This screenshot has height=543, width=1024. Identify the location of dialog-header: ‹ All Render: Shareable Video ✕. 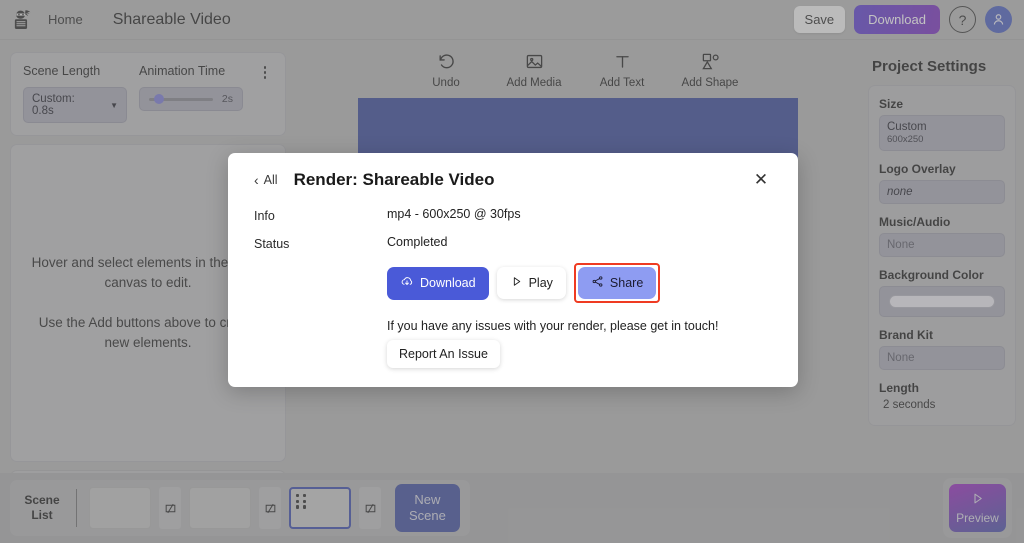
(513, 180).